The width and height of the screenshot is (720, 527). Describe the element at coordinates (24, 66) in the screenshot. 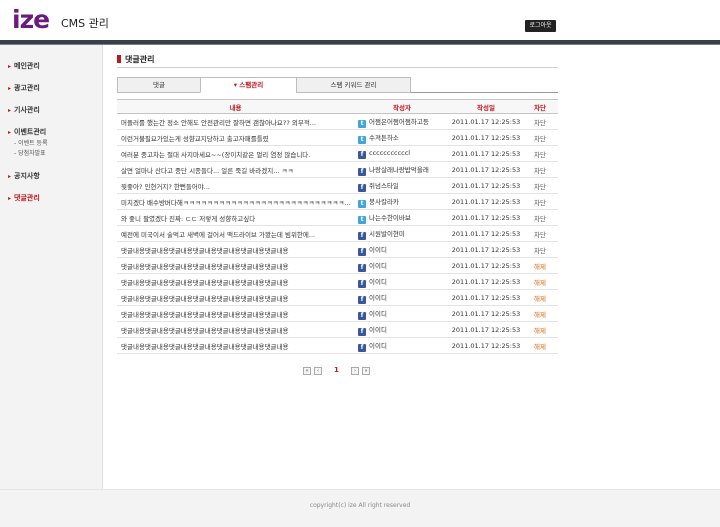

I see `sidebar-item-main: 메인관리` at that location.